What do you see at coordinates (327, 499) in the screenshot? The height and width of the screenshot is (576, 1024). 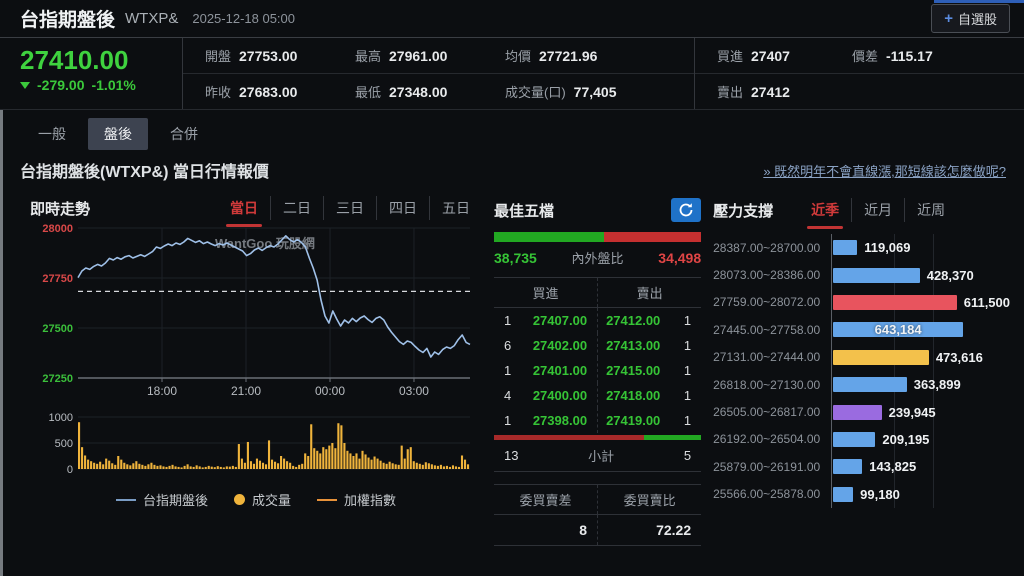 I see `weighted-index-line-icon` at bounding box center [327, 499].